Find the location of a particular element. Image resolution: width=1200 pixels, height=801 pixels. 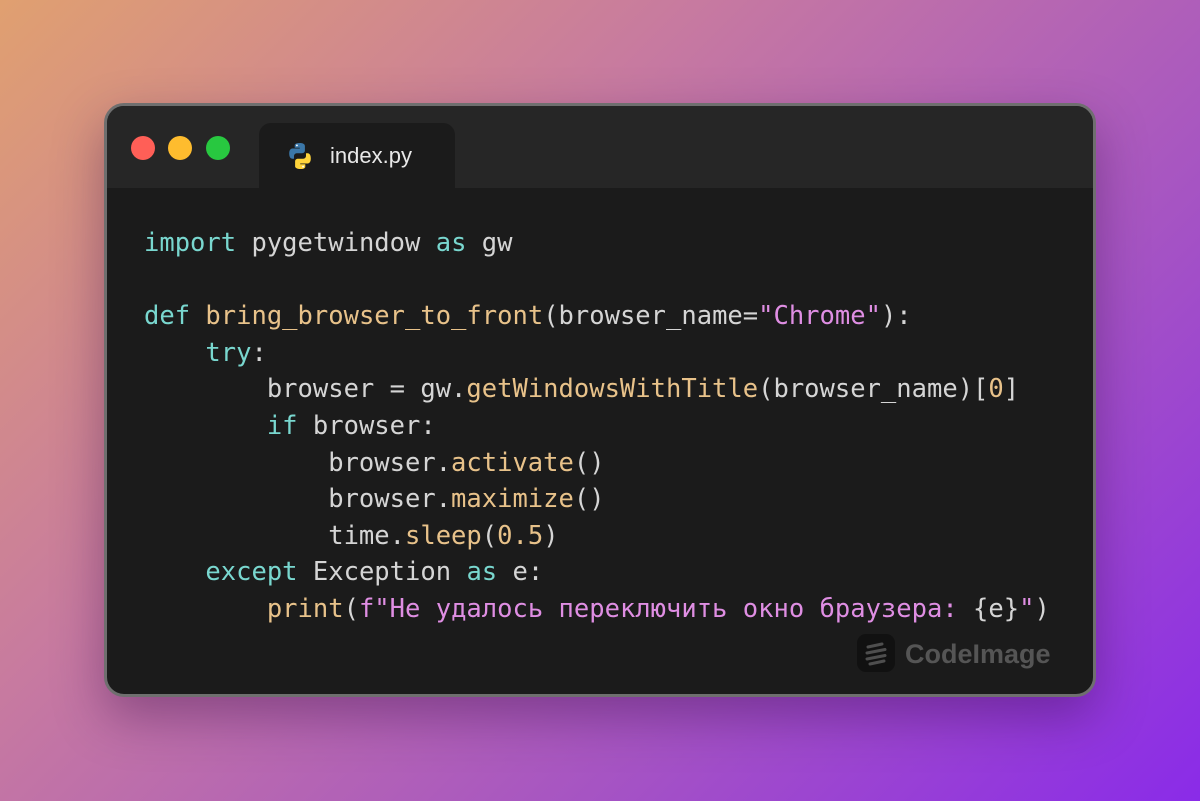

code-token: def is located at coordinates (167, 316).